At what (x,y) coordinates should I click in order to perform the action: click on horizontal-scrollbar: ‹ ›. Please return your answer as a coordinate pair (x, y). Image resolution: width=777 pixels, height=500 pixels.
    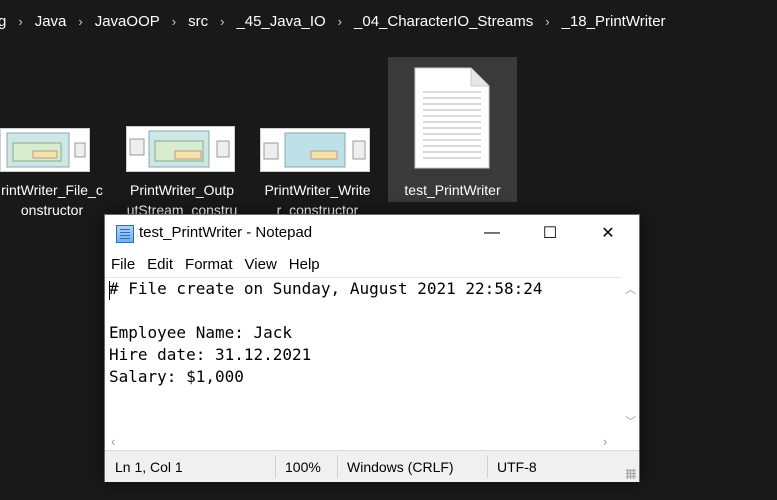
    Looking at the image, I should click on (363, 441).